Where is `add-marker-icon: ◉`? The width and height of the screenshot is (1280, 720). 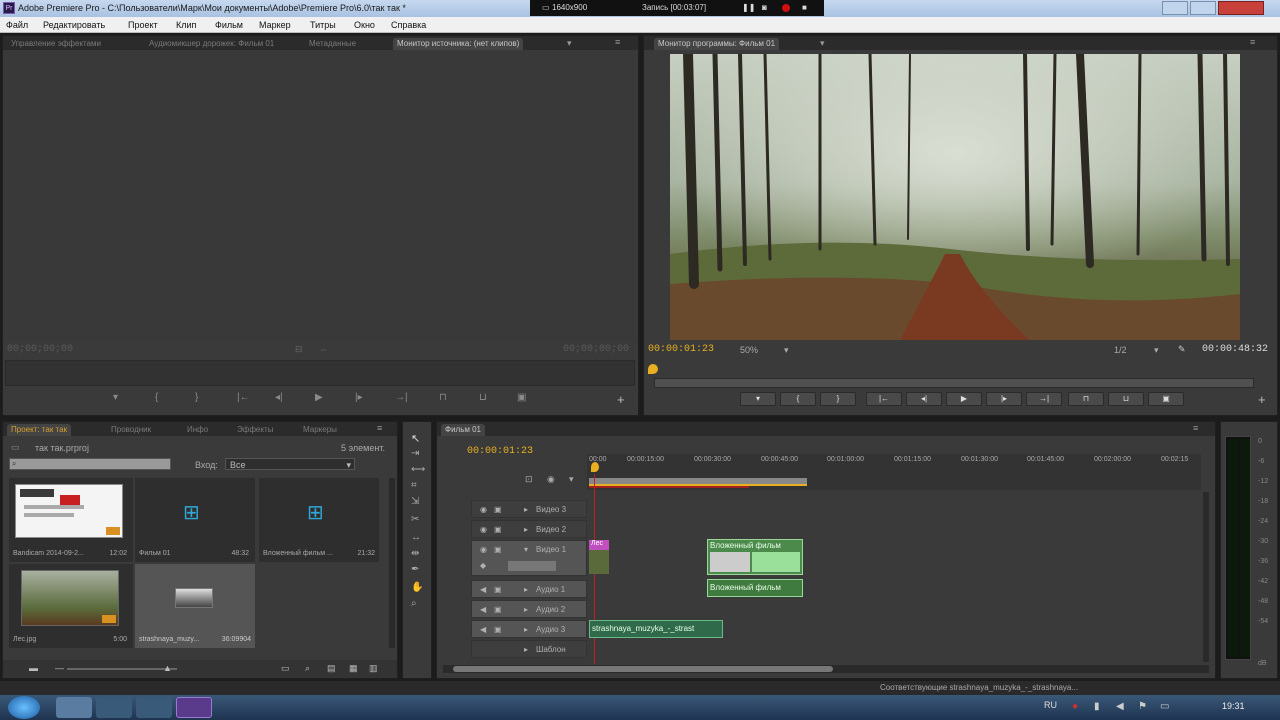
add-marker-icon: ◉ is located at coordinates (551, 479).